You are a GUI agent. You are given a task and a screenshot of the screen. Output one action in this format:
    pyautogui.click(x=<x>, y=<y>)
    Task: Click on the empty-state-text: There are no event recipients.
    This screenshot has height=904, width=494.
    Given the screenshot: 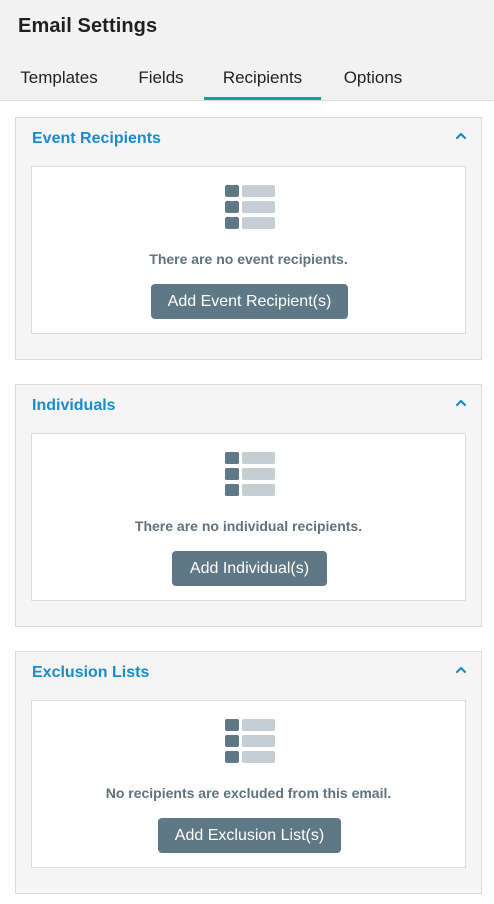 What is the action you would take?
    pyautogui.click(x=248, y=259)
    